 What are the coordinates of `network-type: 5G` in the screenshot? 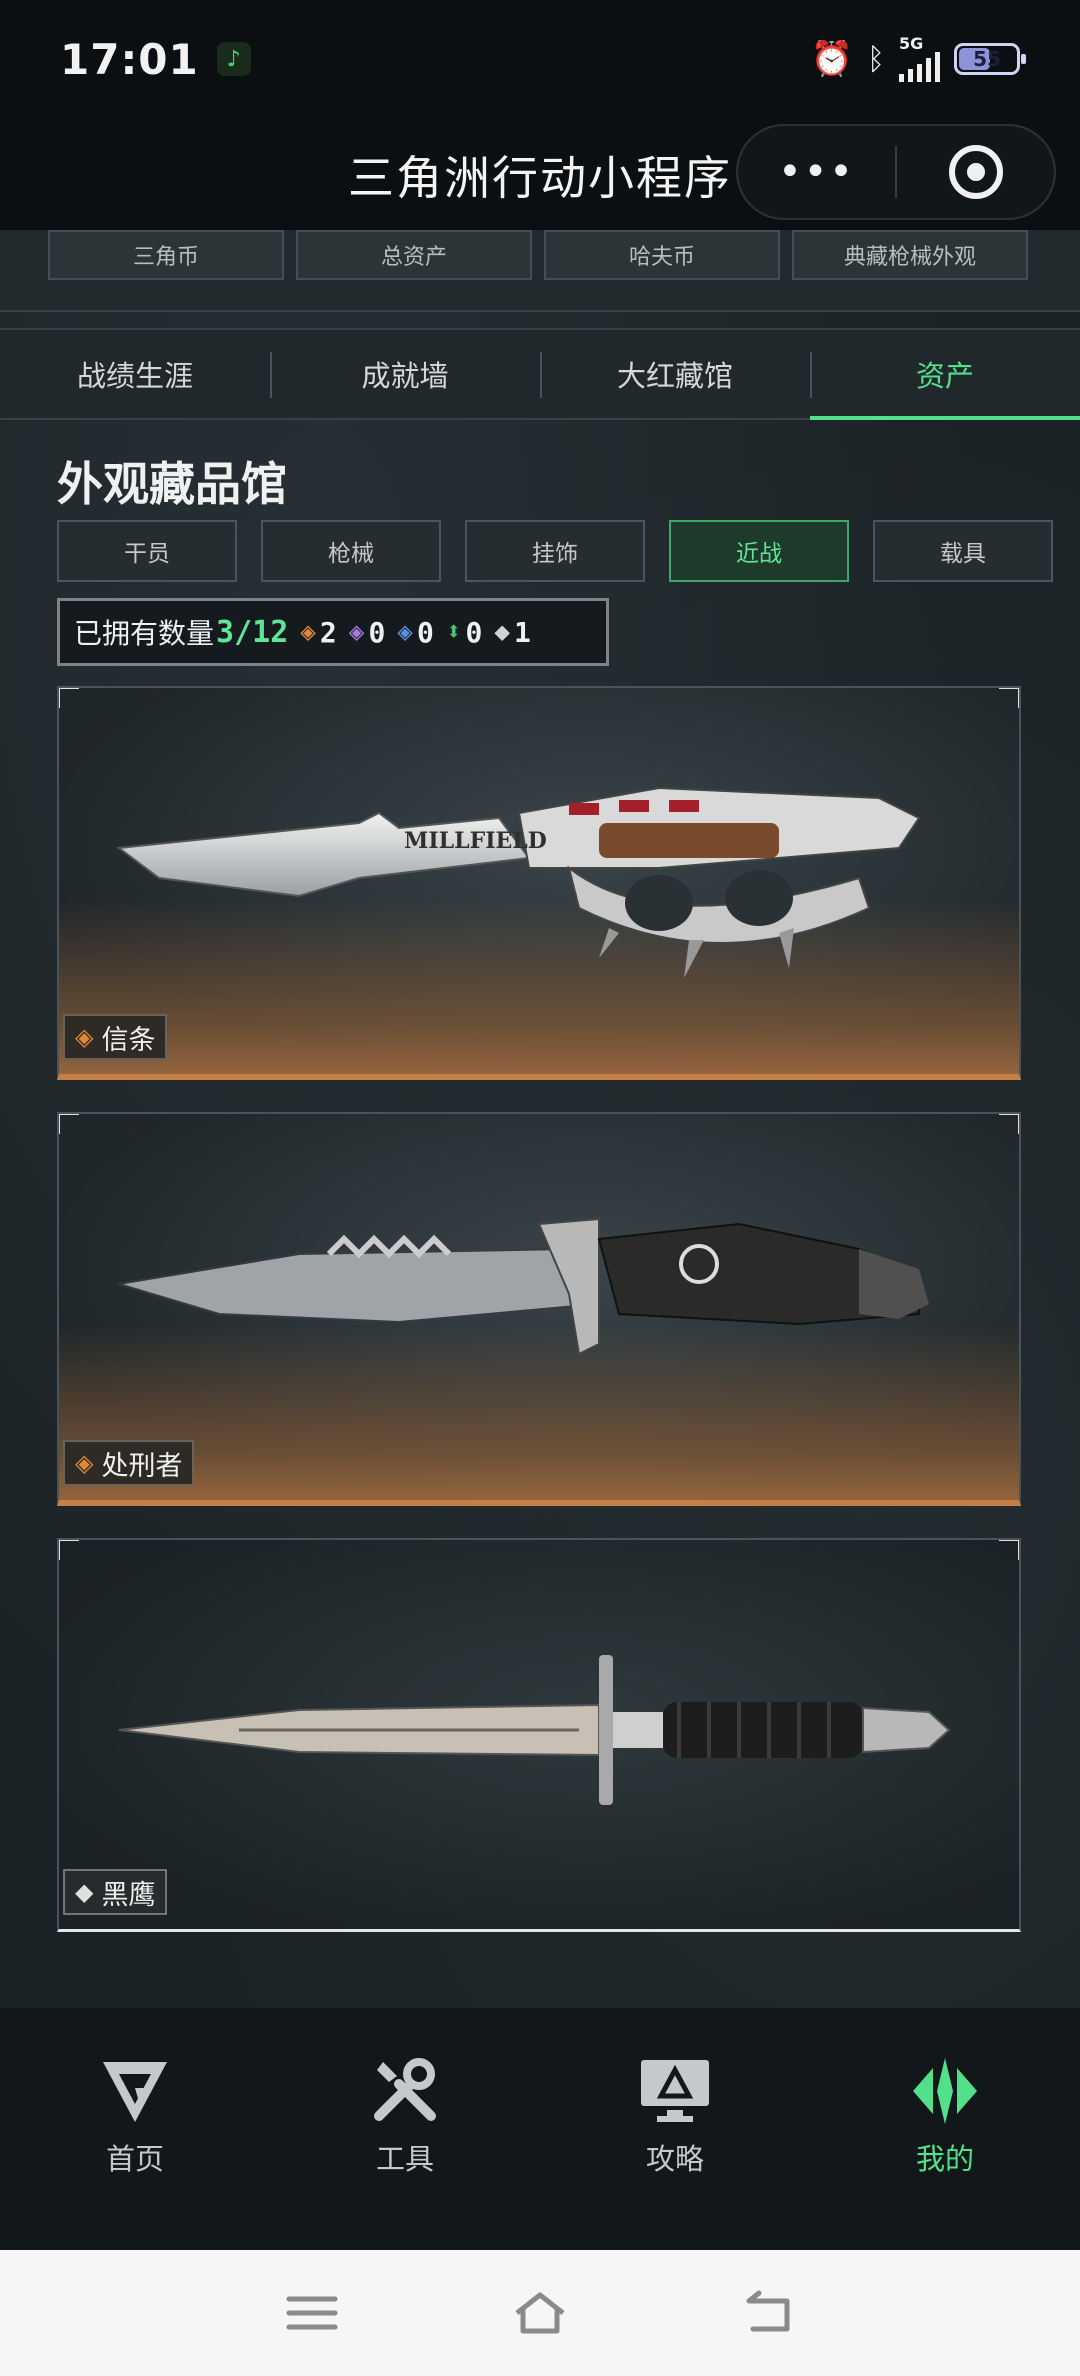 It's located at (911, 43).